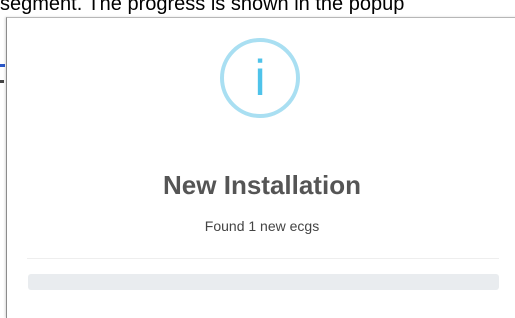 The image size is (515, 318). I want to click on installation-progress-bar, so click(263, 282).